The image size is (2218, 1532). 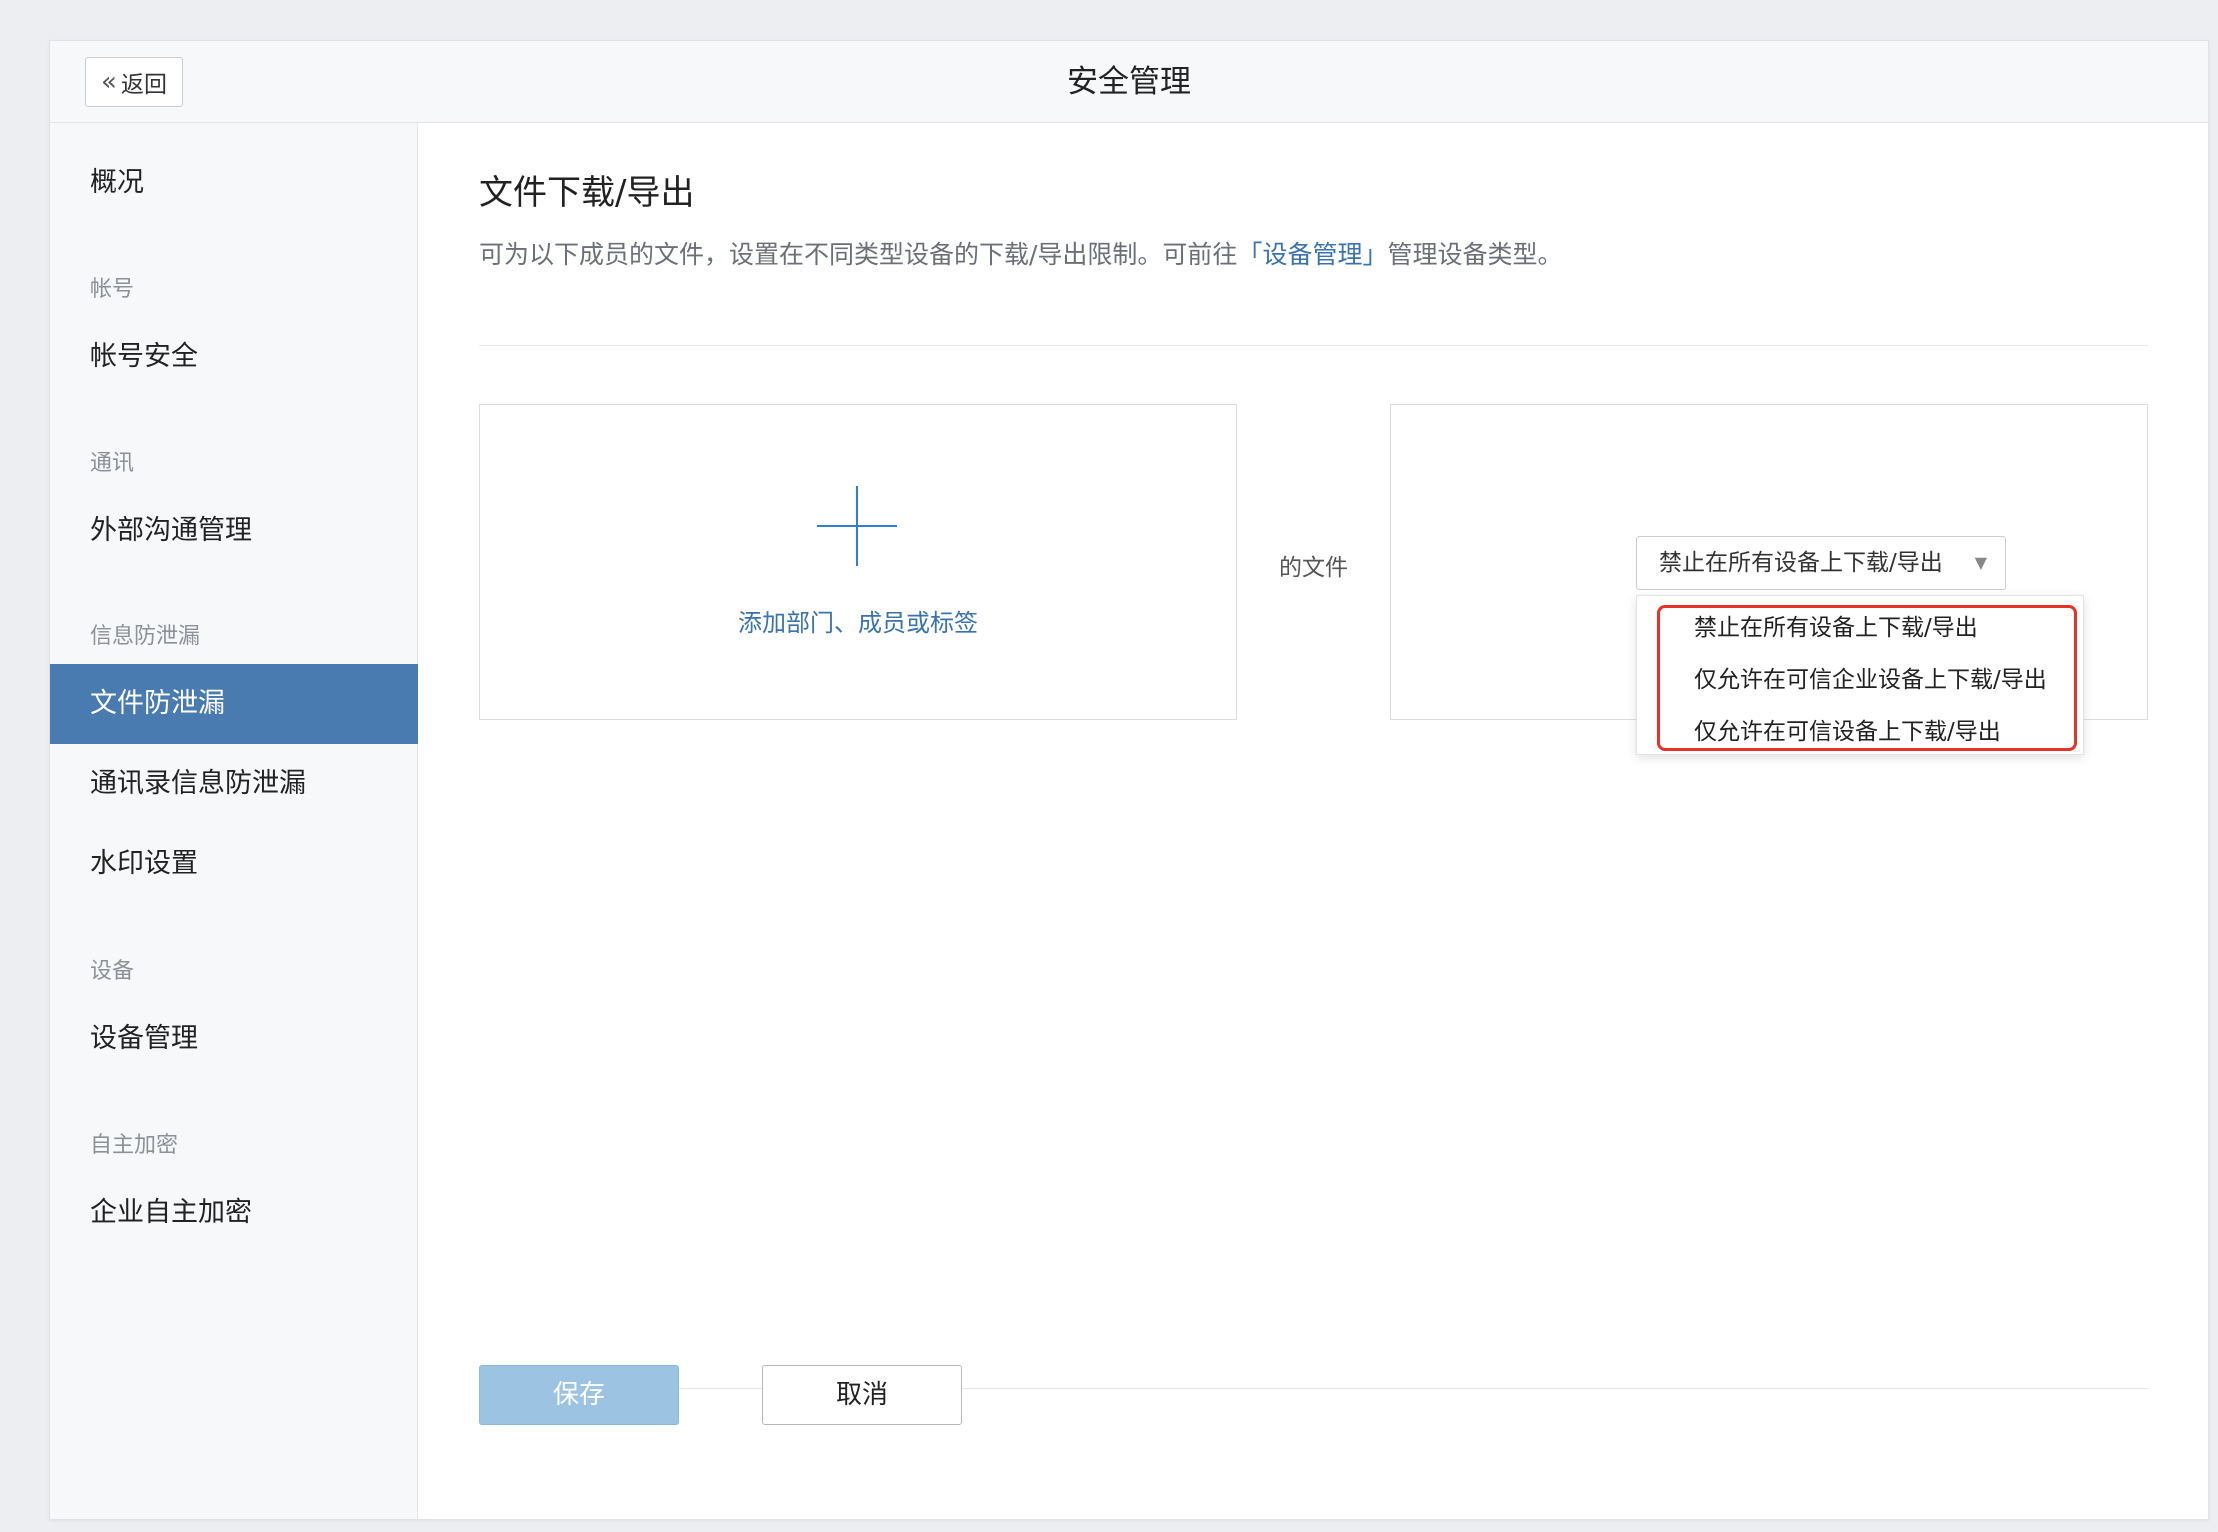 I want to click on page-title: 安全管理, so click(x=1129, y=82).